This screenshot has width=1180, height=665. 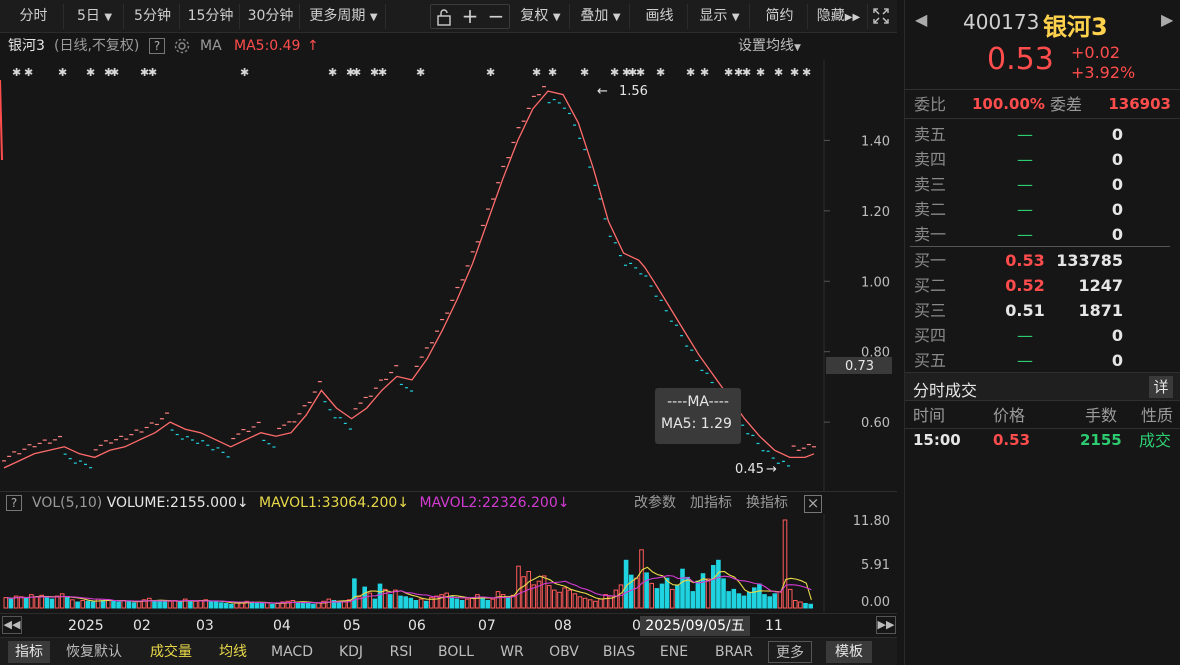 I want to click on display-button: 显示 ▼, so click(x=720, y=16).